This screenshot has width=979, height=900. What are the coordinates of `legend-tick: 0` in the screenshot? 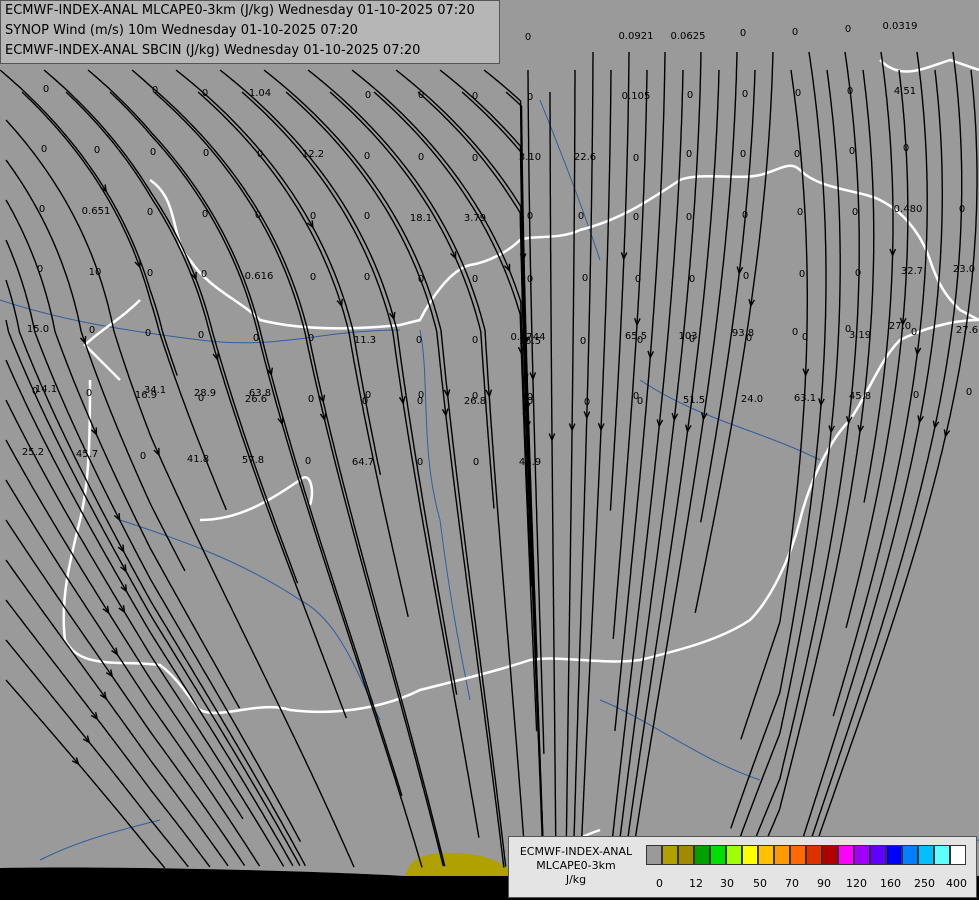 It's located at (659, 883).